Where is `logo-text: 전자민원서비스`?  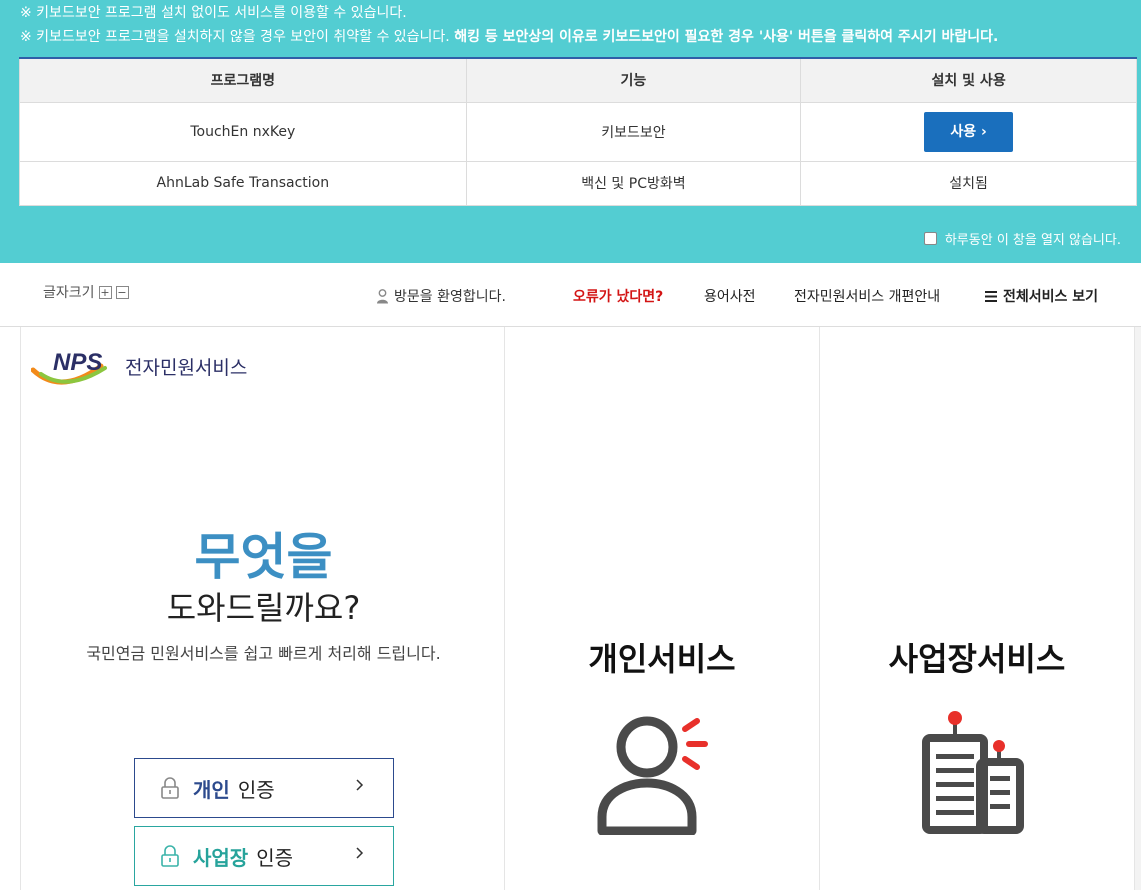 logo-text: 전자민원서비스 is located at coordinates (186, 367).